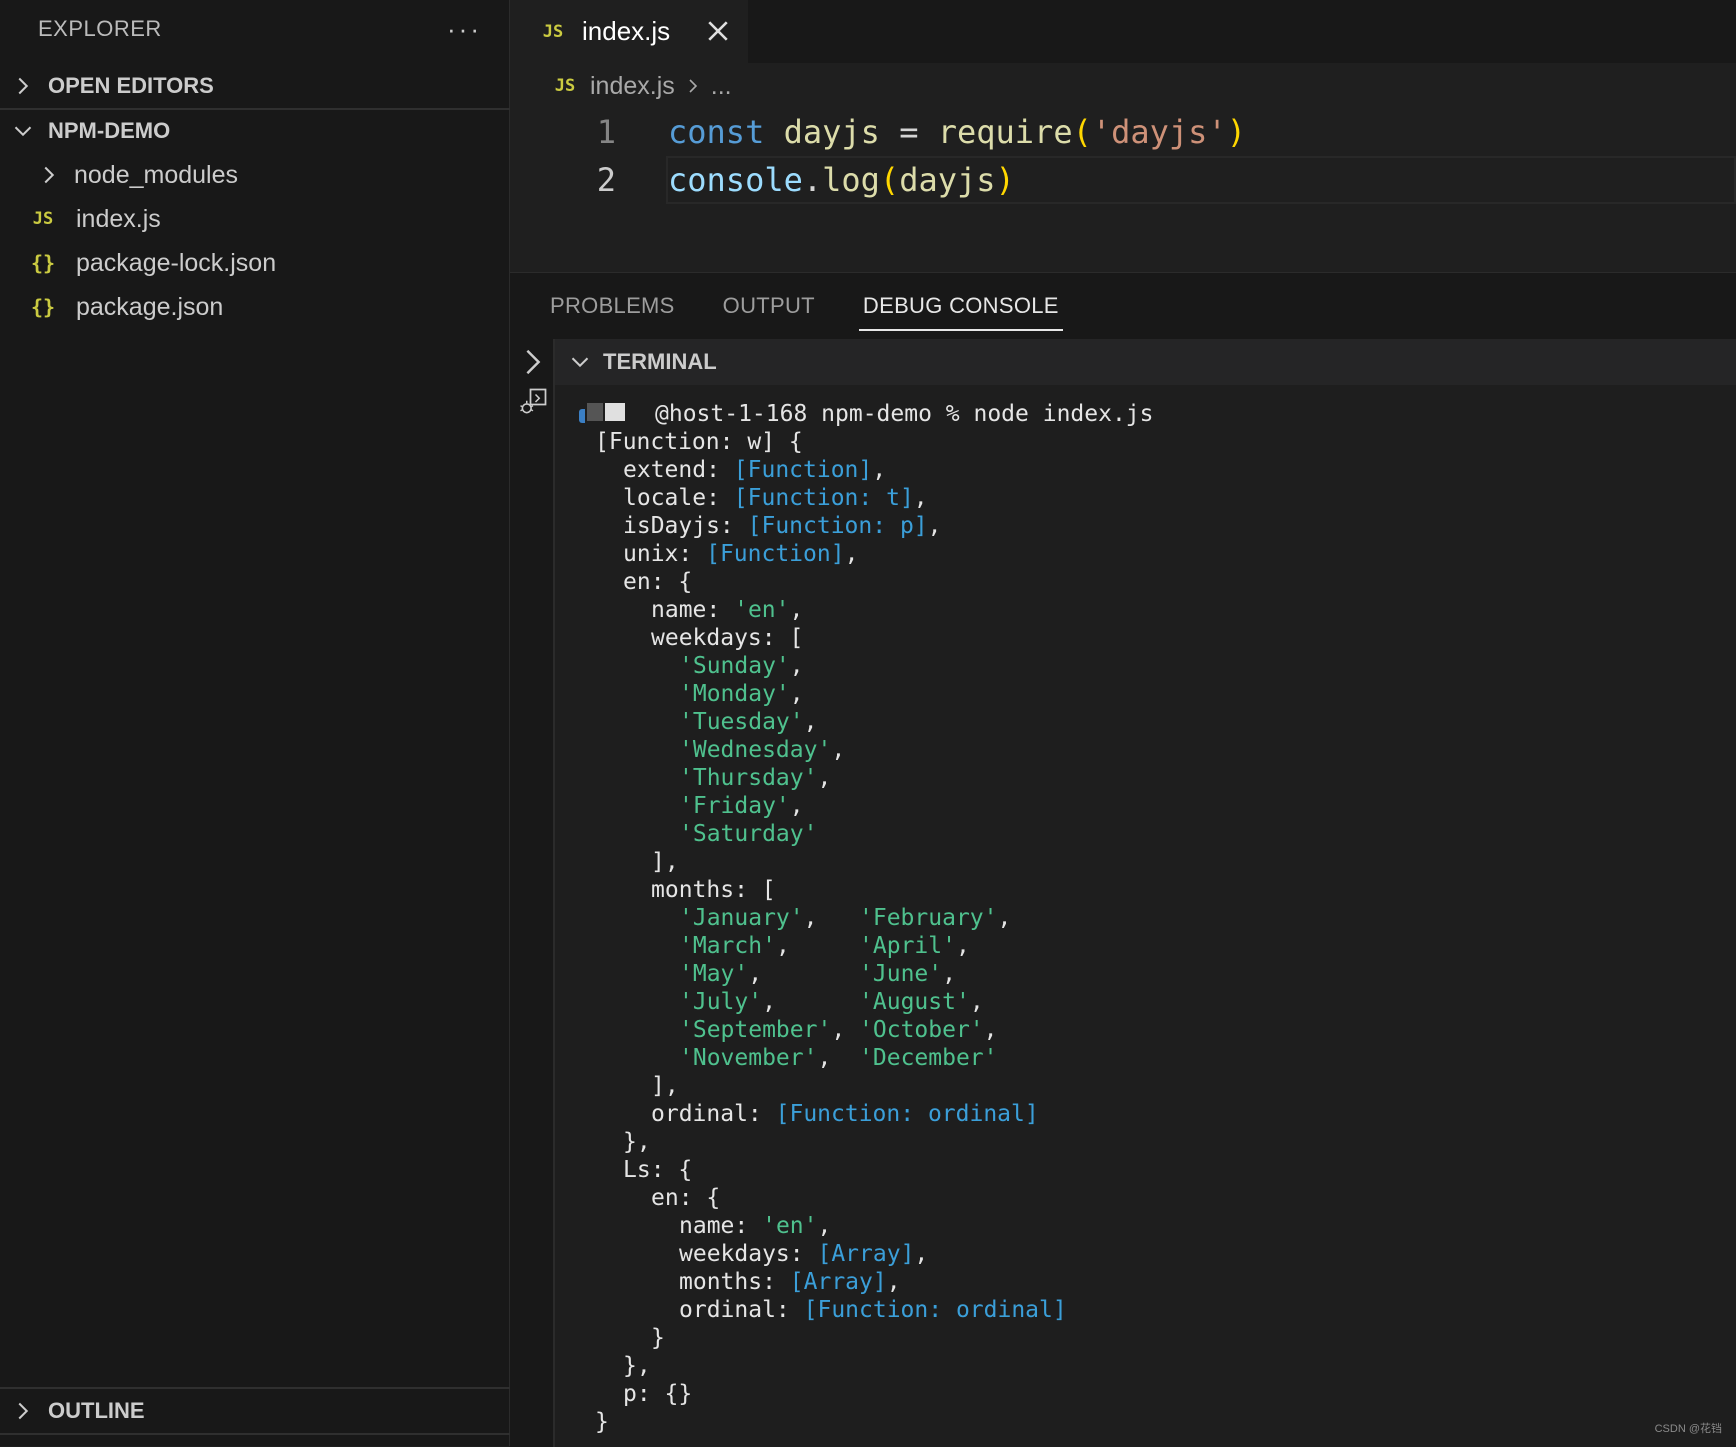 This screenshot has width=1736, height=1447. I want to click on code-token: dayjs, so click(832, 132).